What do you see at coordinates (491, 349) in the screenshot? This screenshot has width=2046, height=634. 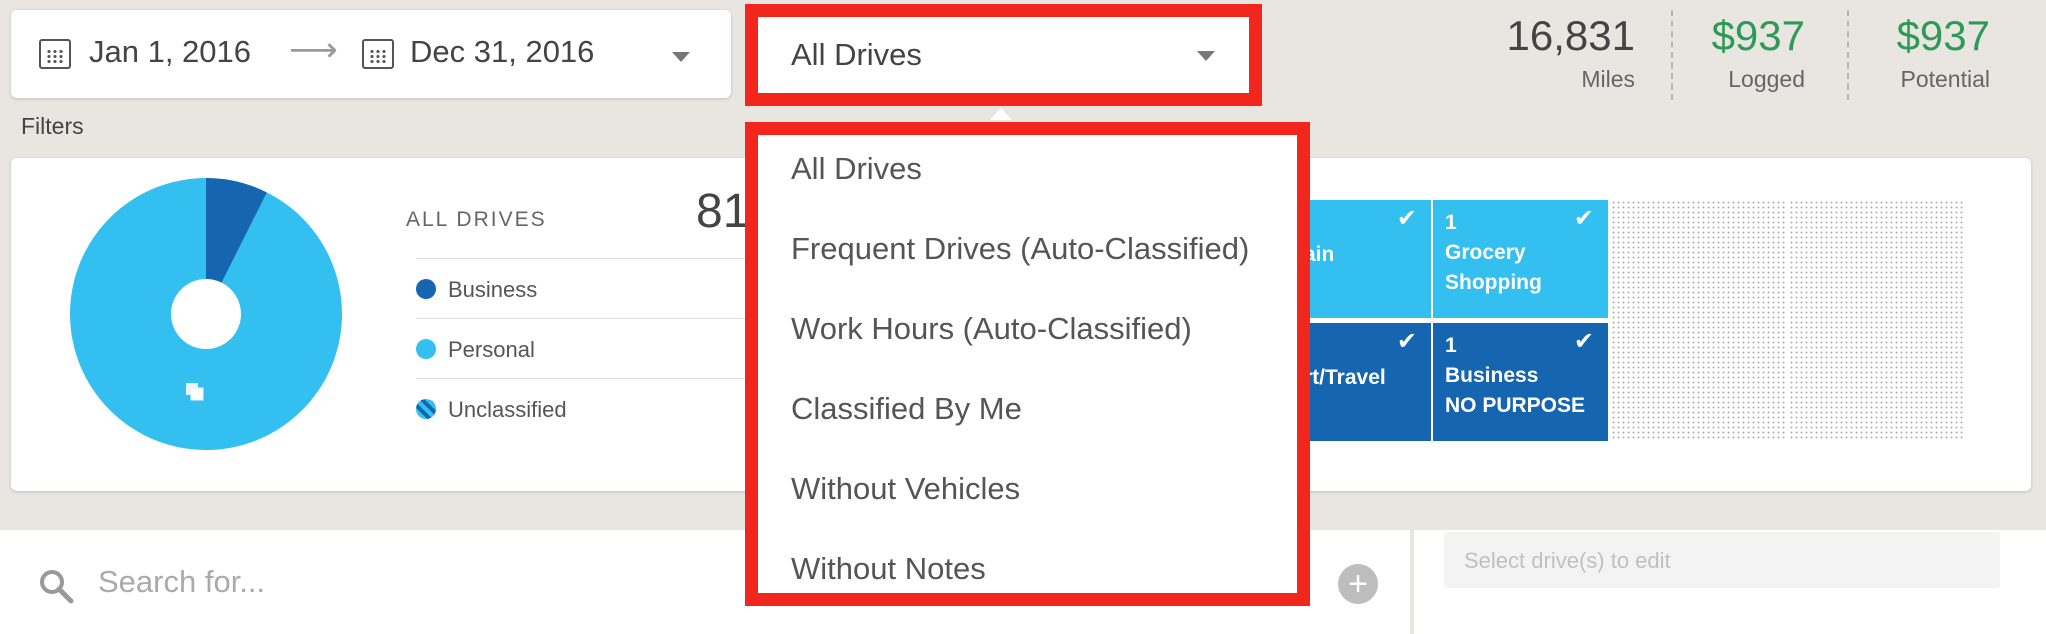 I see `legend-label: Personal` at bounding box center [491, 349].